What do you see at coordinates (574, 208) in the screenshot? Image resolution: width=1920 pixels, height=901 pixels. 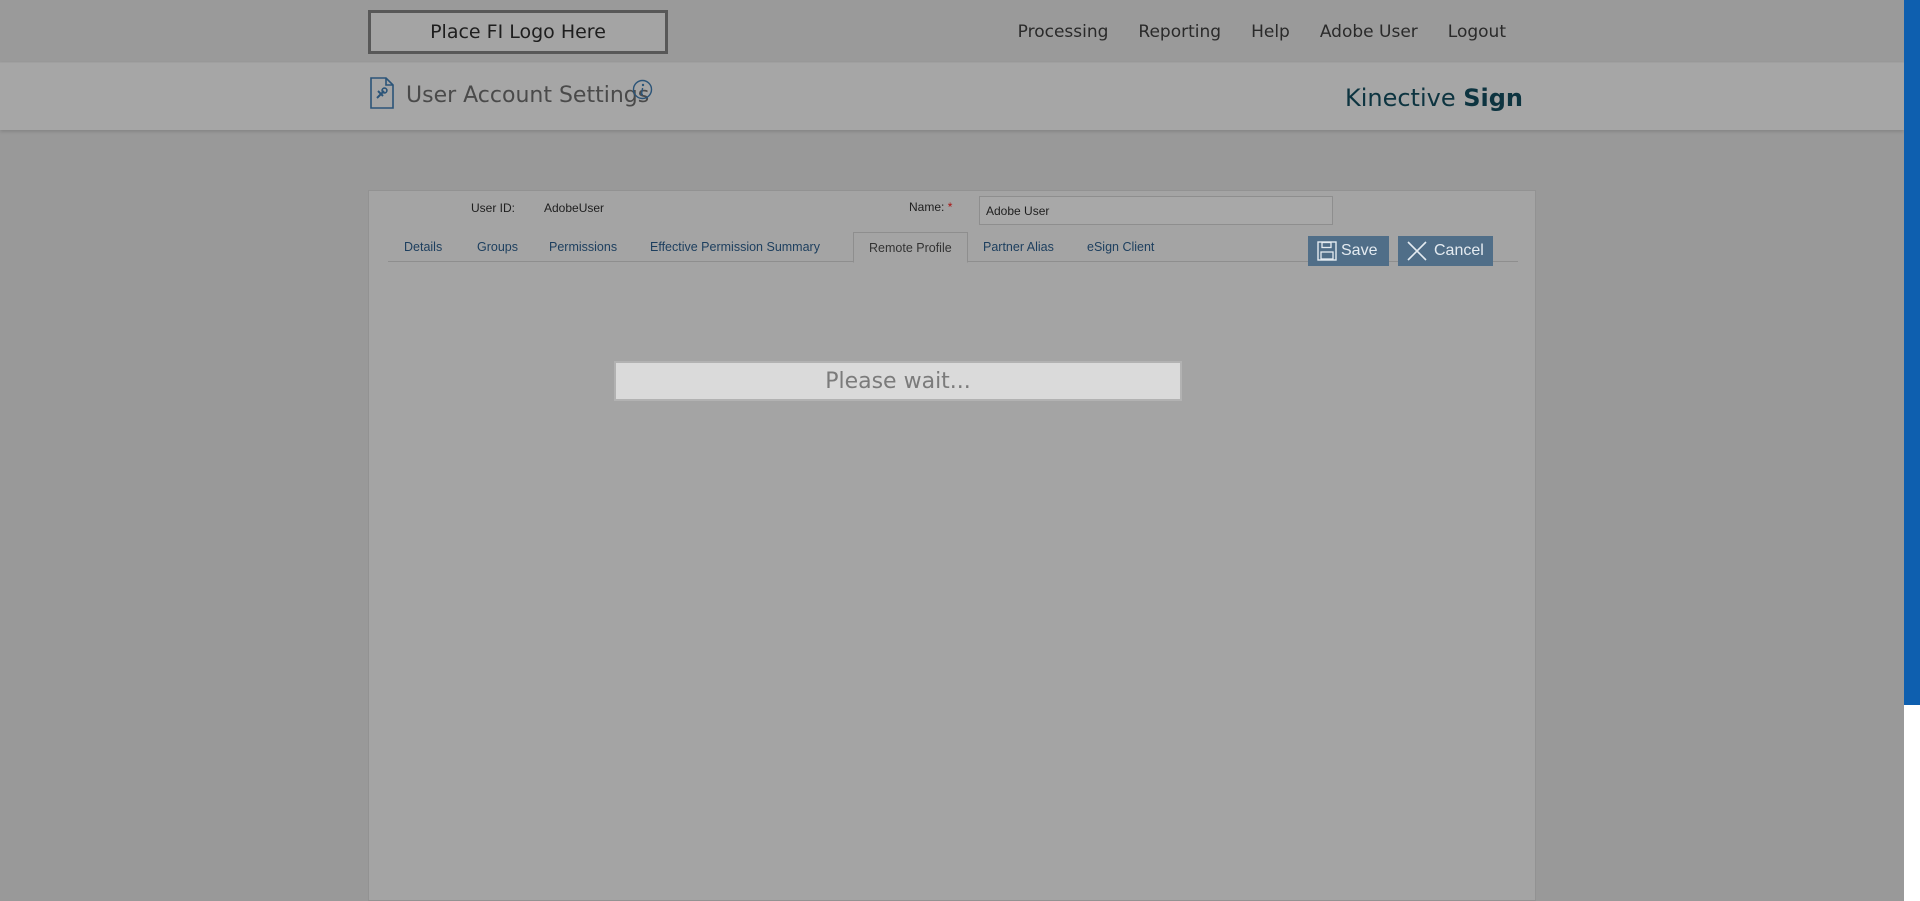 I see `user-id-value: AdobeUser` at bounding box center [574, 208].